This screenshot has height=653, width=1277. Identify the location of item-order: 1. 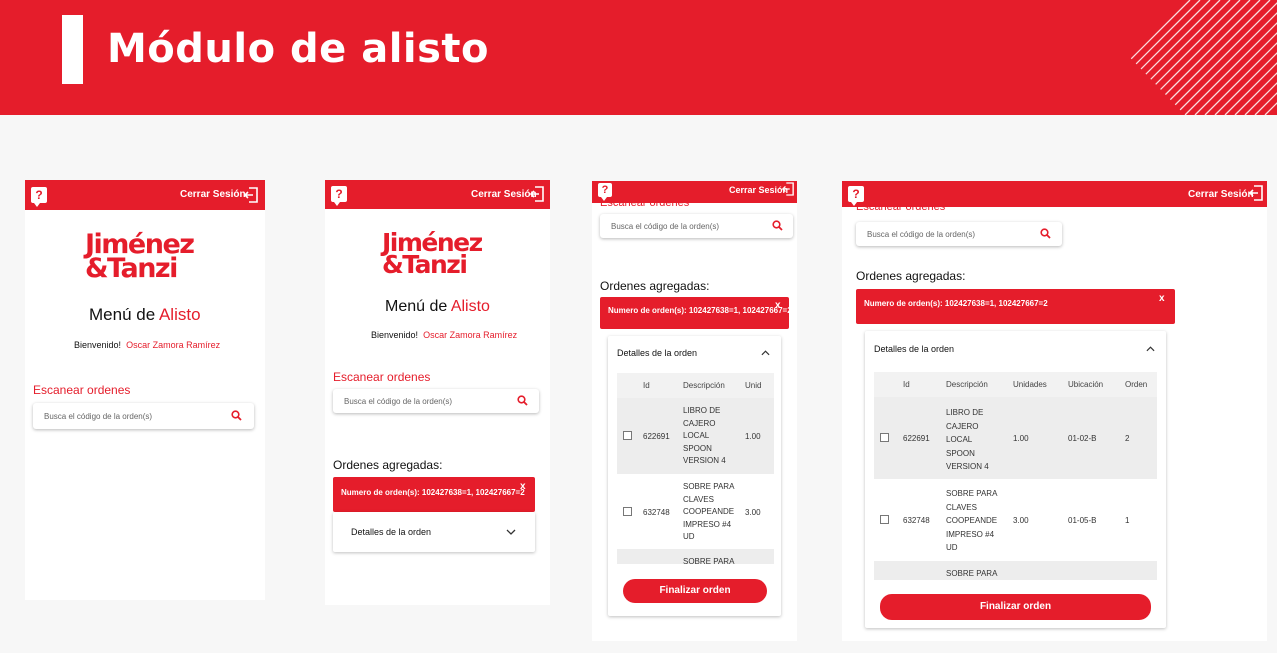
(1127, 520).